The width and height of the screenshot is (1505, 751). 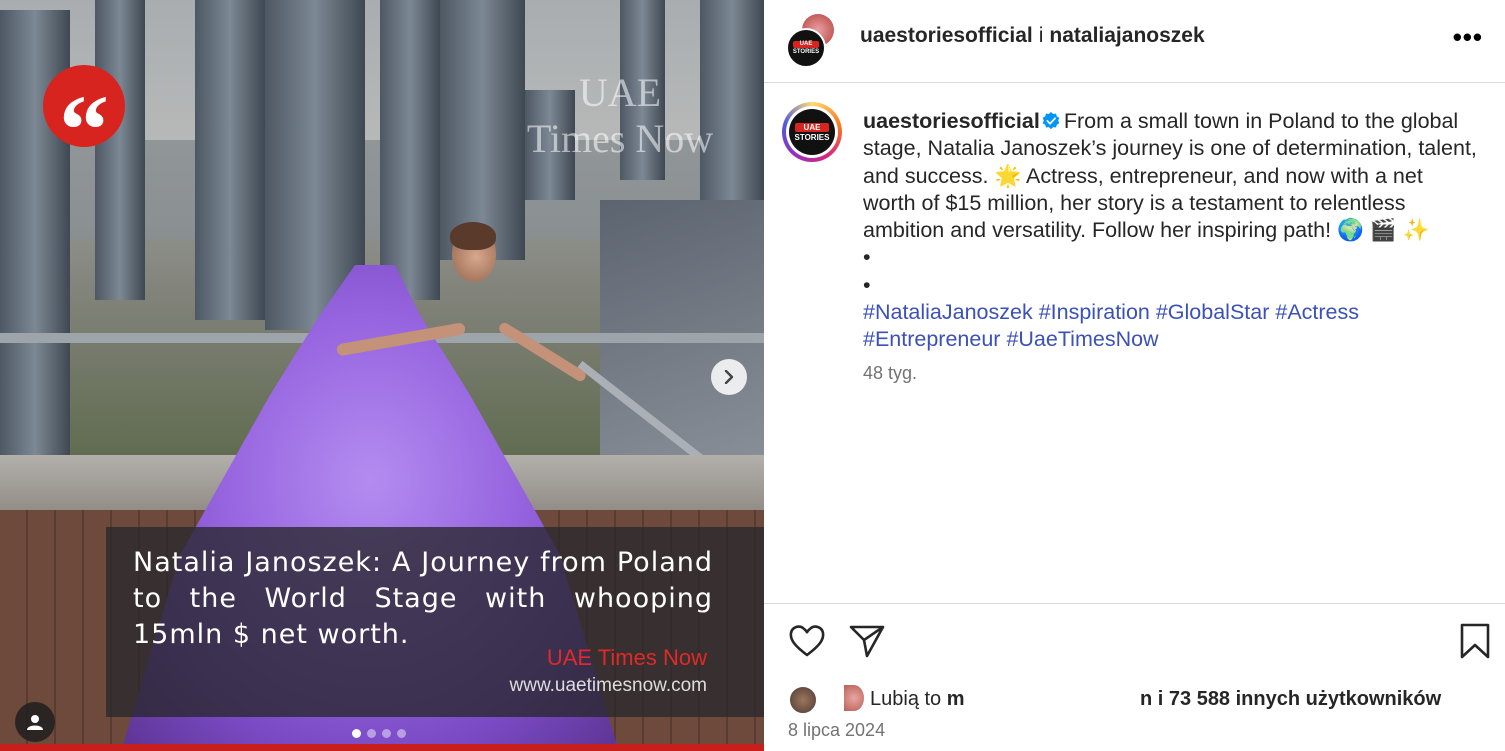 I want to click on account-link-nataliajanoszek: nataliajanoszek, so click(x=1126, y=35).